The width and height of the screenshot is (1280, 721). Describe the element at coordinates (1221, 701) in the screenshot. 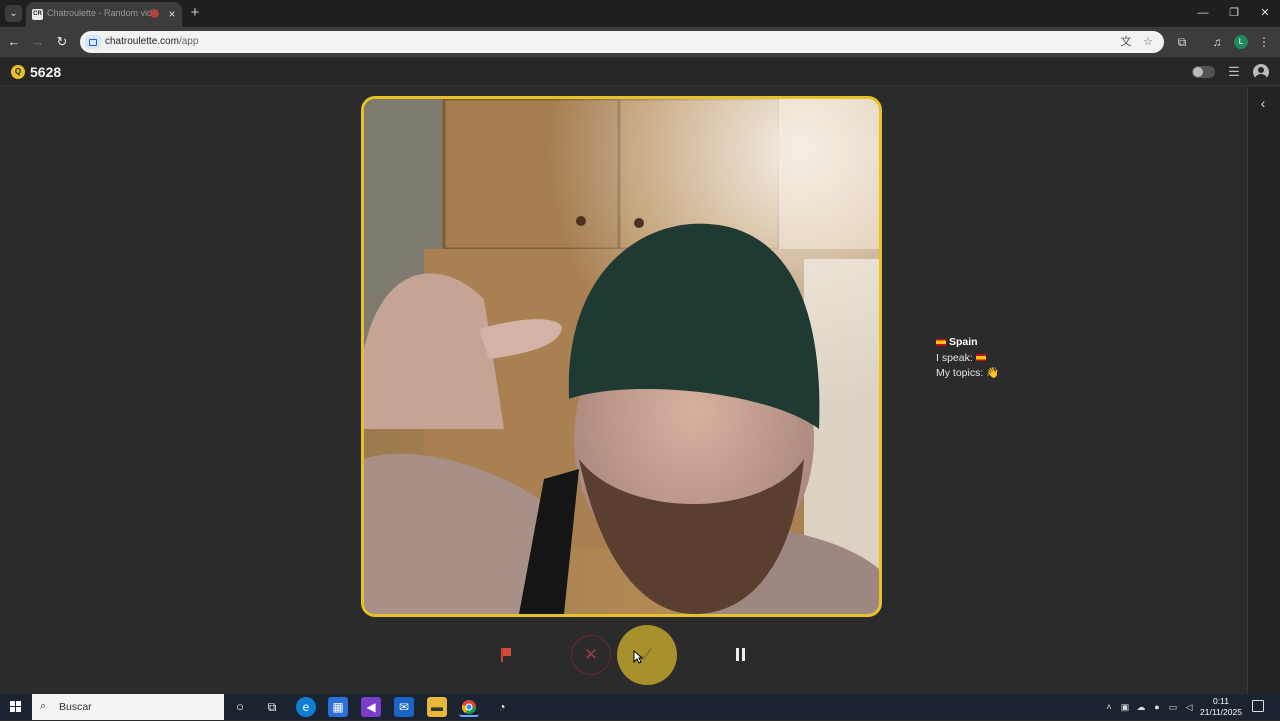

I see `clock-time: 0:11` at that location.